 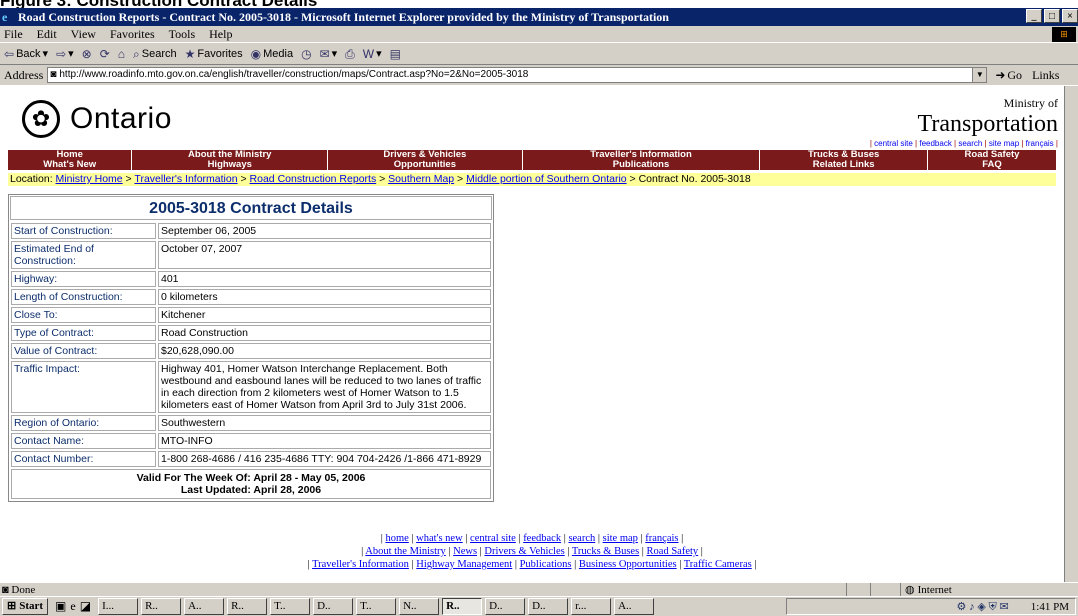 I want to click on nav-whats-new: What's New, so click(x=70, y=165).